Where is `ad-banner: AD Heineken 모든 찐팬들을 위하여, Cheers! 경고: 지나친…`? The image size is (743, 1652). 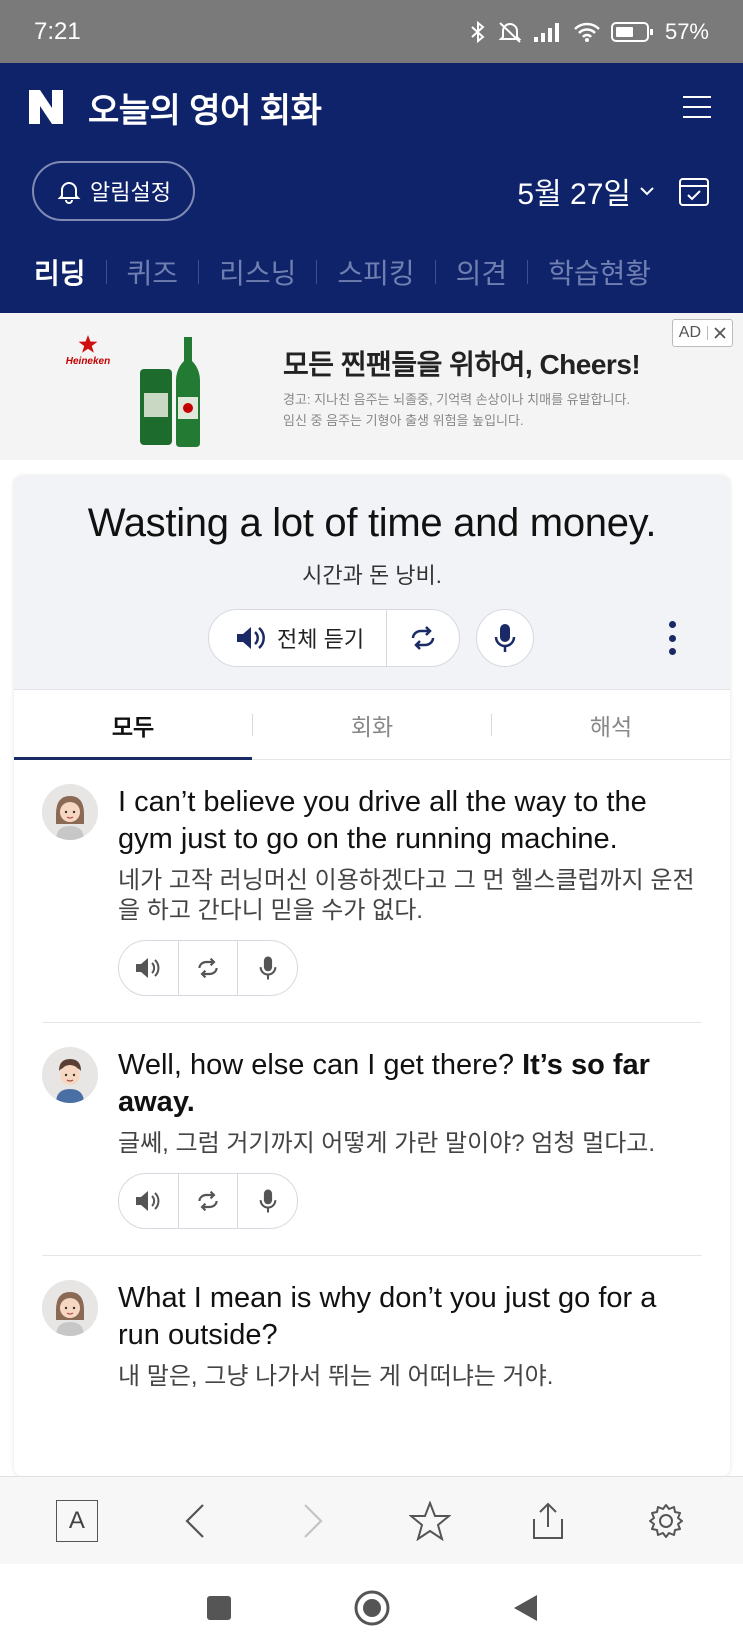 ad-banner: AD Heineken 모든 찐팬들을 위하여, Cheers! 경고: 지나친… is located at coordinates (371, 386).